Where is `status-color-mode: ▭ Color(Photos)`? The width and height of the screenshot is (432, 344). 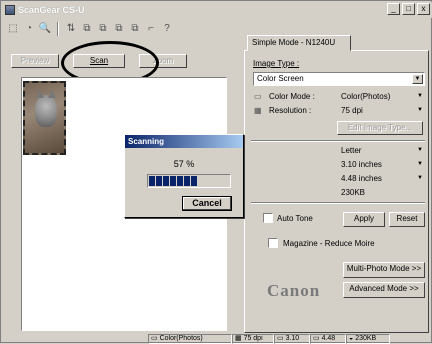 status-color-mode: ▭ Color(Photos) is located at coordinates (190, 338).